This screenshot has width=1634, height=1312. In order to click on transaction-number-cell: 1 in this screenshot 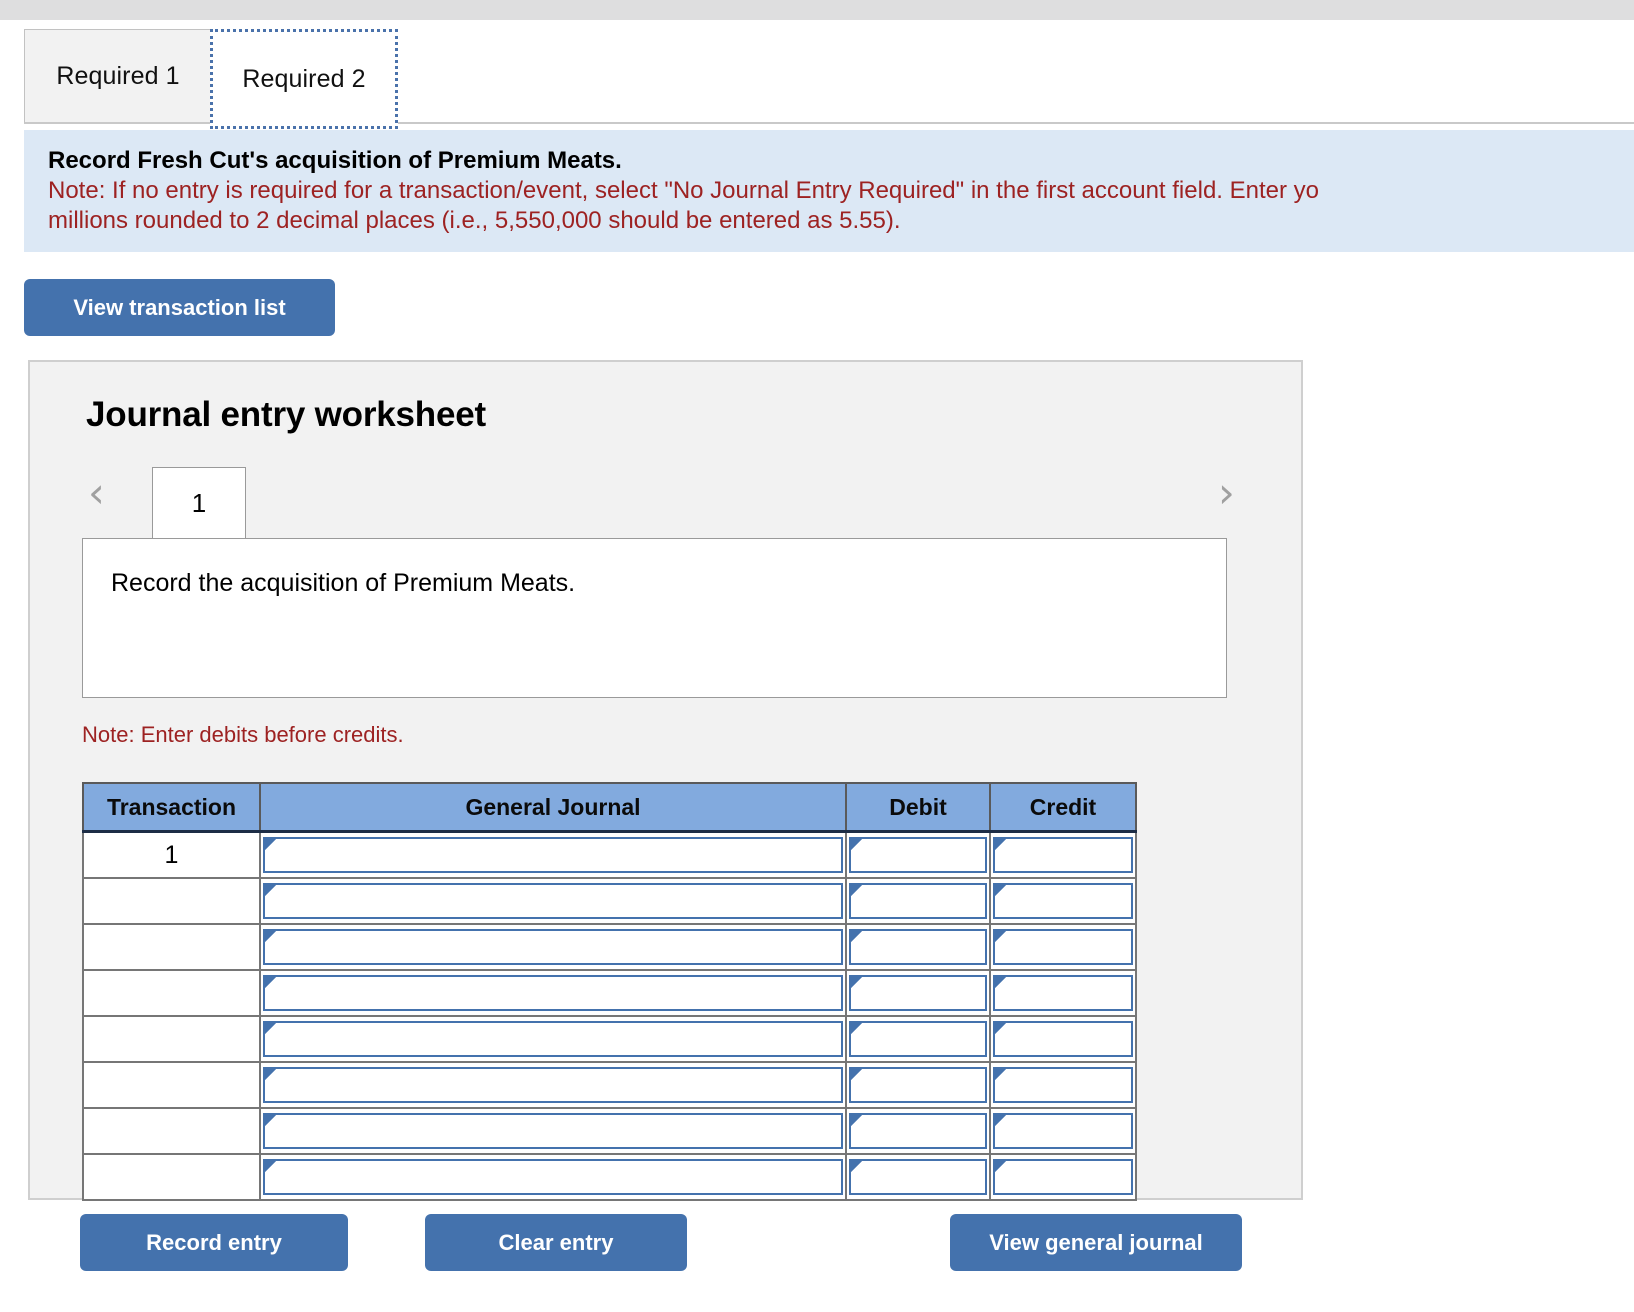, I will do `click(171, 854)`.